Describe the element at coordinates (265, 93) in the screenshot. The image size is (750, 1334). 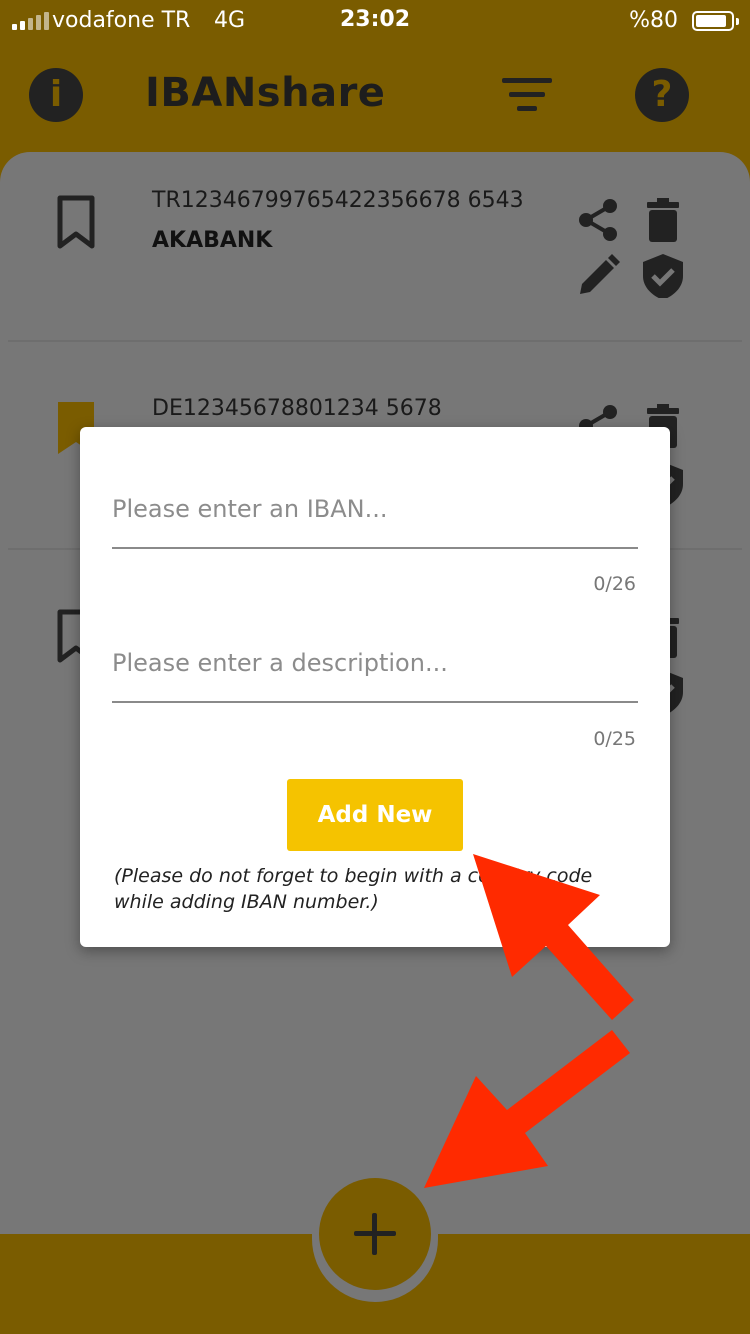
I see `app-title: IBANshare` at that location.